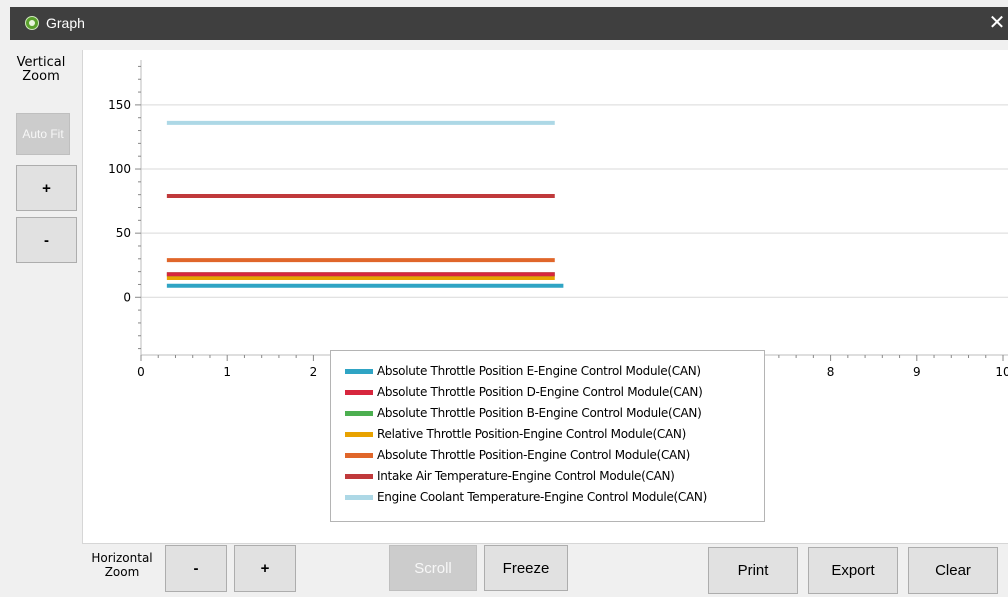  Describe the element at coordinates (46, 240) in the screenshot. I see `vertical-zoom-out-button: -` at that location.